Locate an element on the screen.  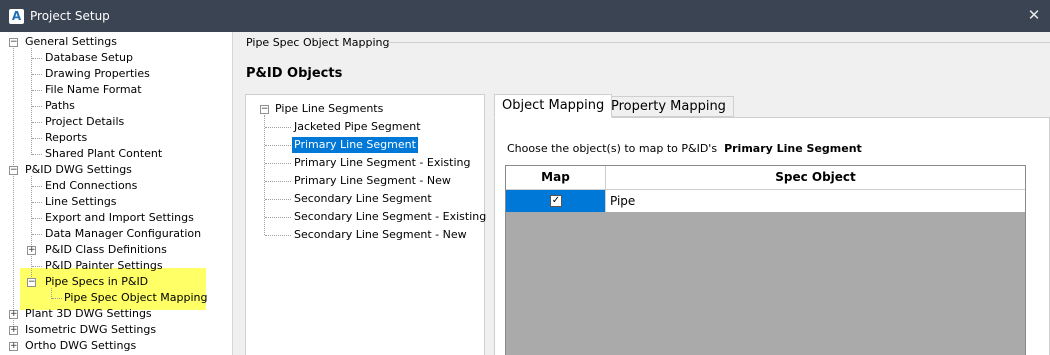
map-checkbox: ✓ is located at coordinates (556, 201).